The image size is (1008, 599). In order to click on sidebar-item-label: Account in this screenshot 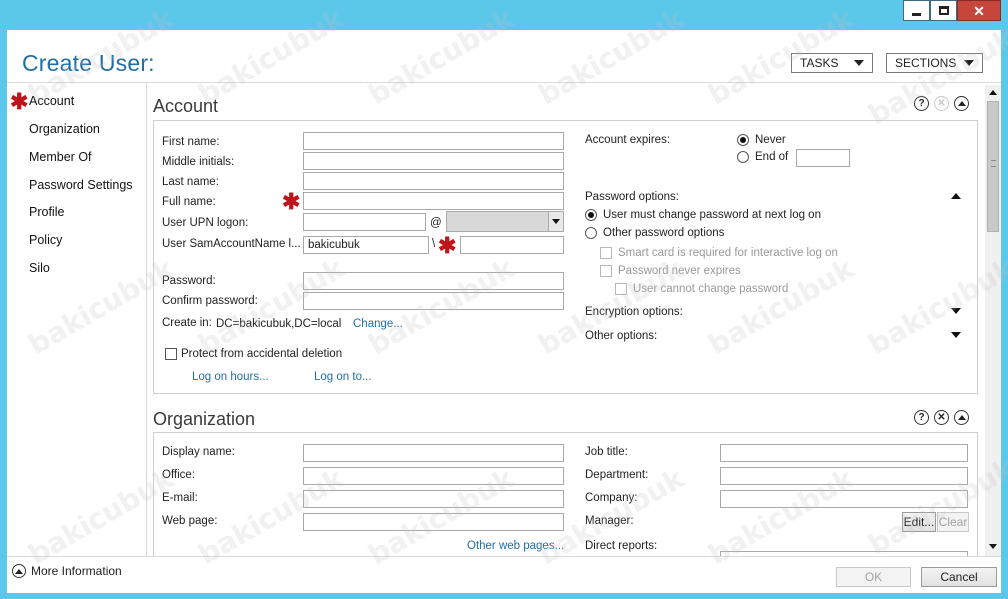, I will do `click(52, 101)`.